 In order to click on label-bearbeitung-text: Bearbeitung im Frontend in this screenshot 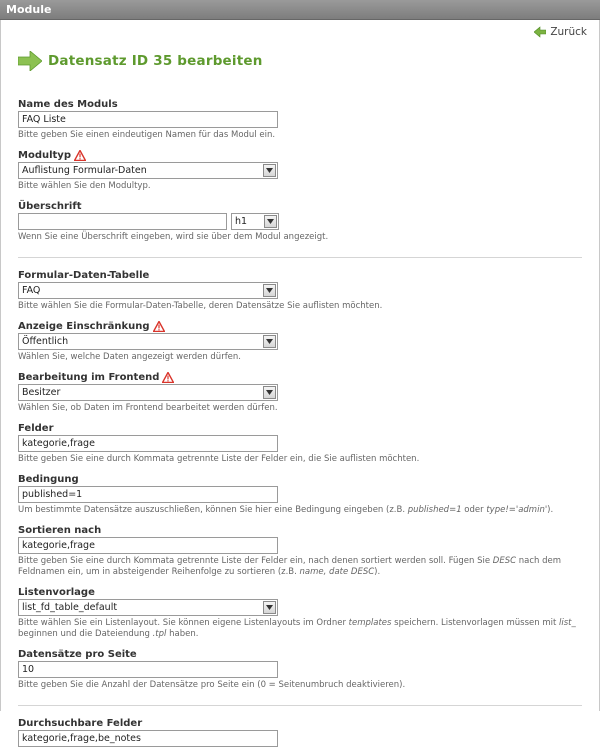, I will do `click(89, 377)`.